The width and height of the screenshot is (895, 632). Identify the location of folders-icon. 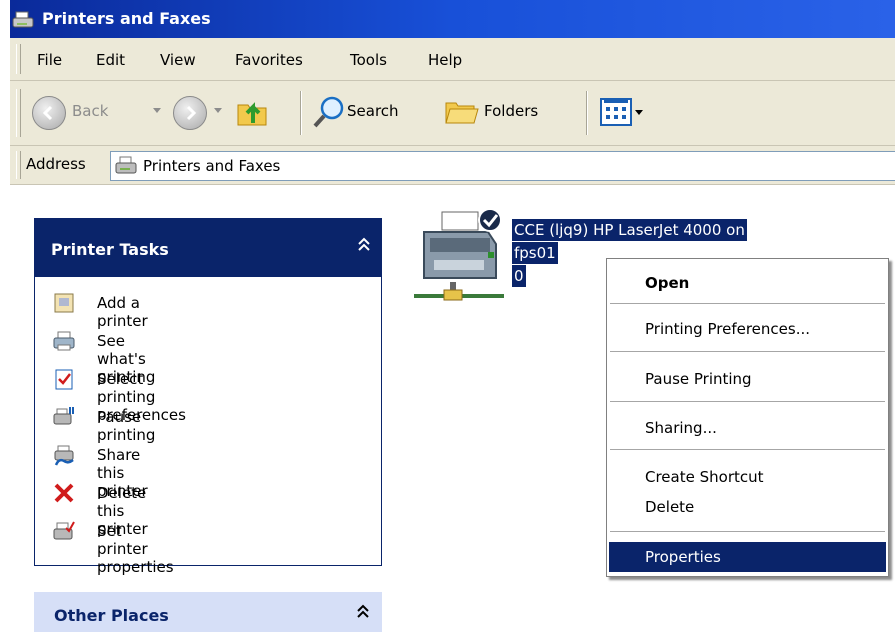
(462, 114).